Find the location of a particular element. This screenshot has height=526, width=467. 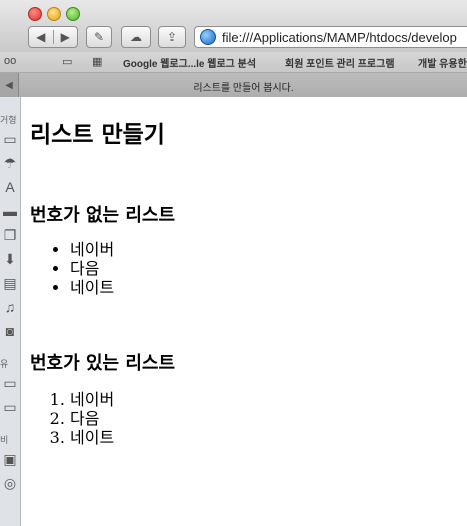

icloud-tabs-button: ☁ is located at coordinates (136, 37).